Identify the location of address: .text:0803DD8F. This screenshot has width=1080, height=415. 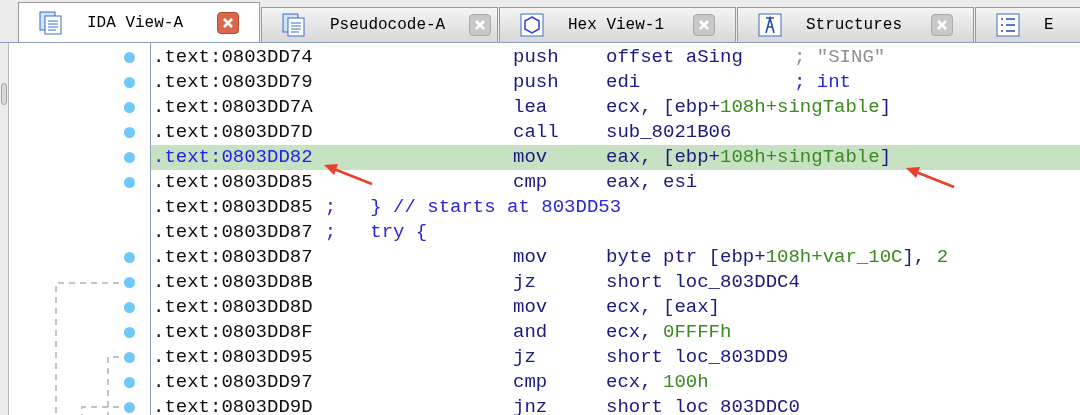
(233, 332).